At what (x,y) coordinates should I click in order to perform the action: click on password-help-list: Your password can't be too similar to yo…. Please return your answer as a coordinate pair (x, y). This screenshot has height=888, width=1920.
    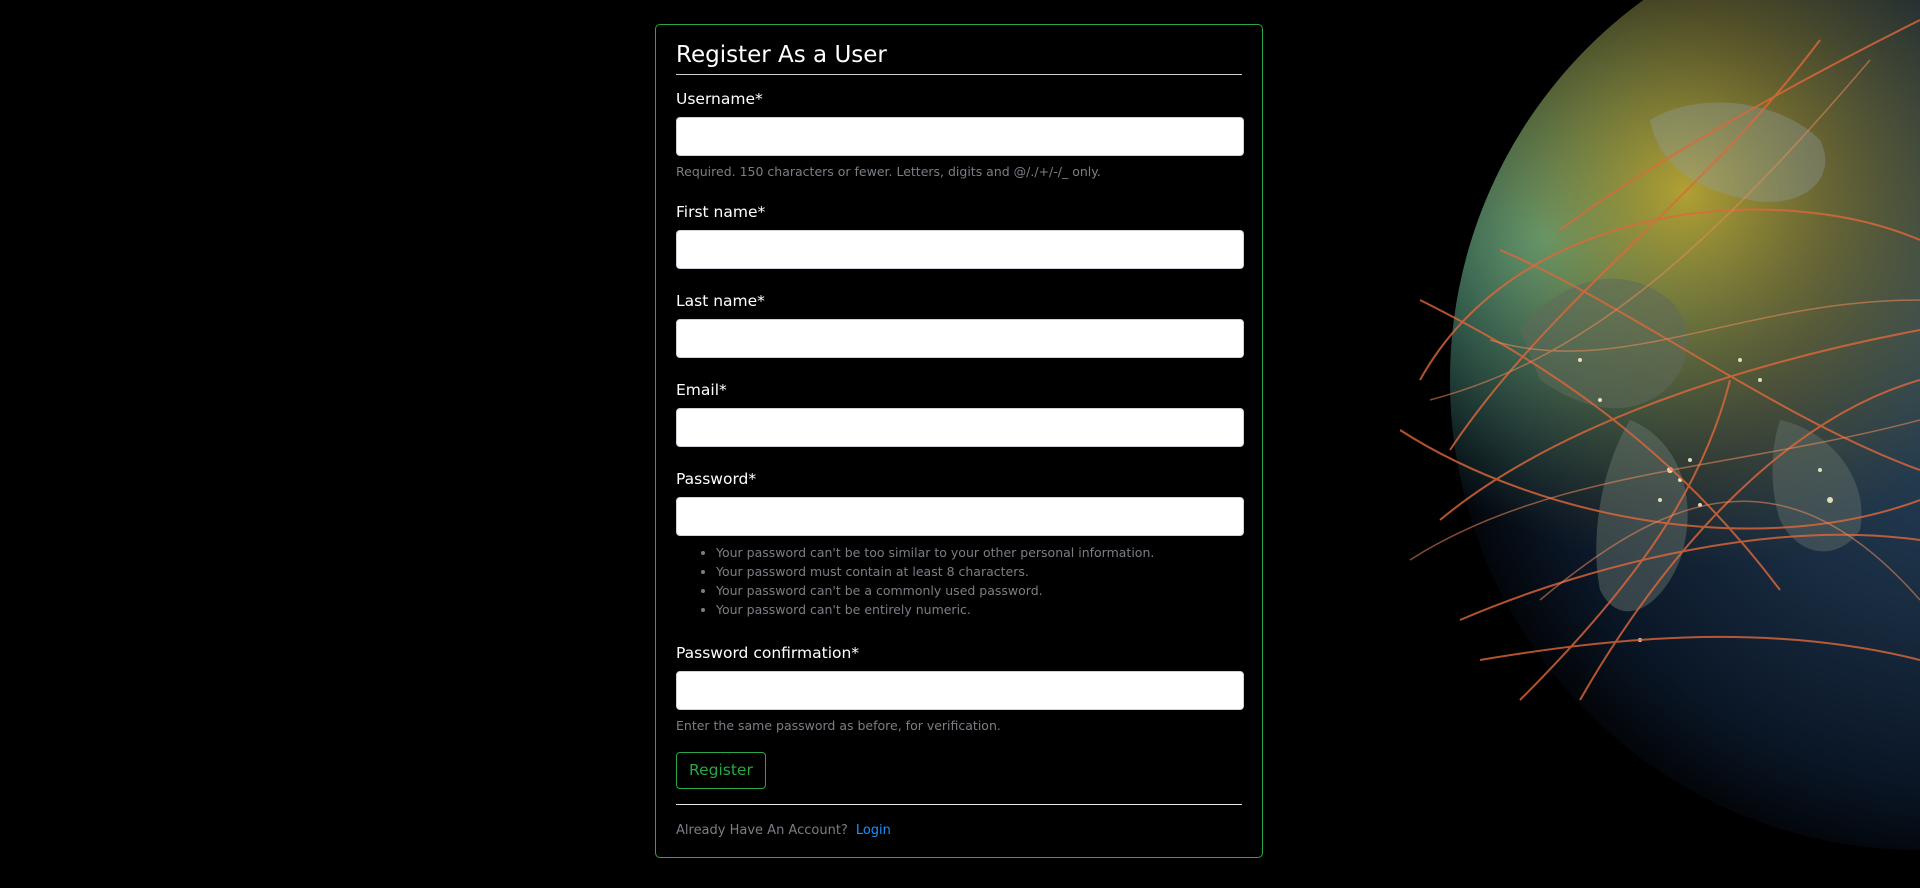
    Looking at the image, I should click on (959, 581).